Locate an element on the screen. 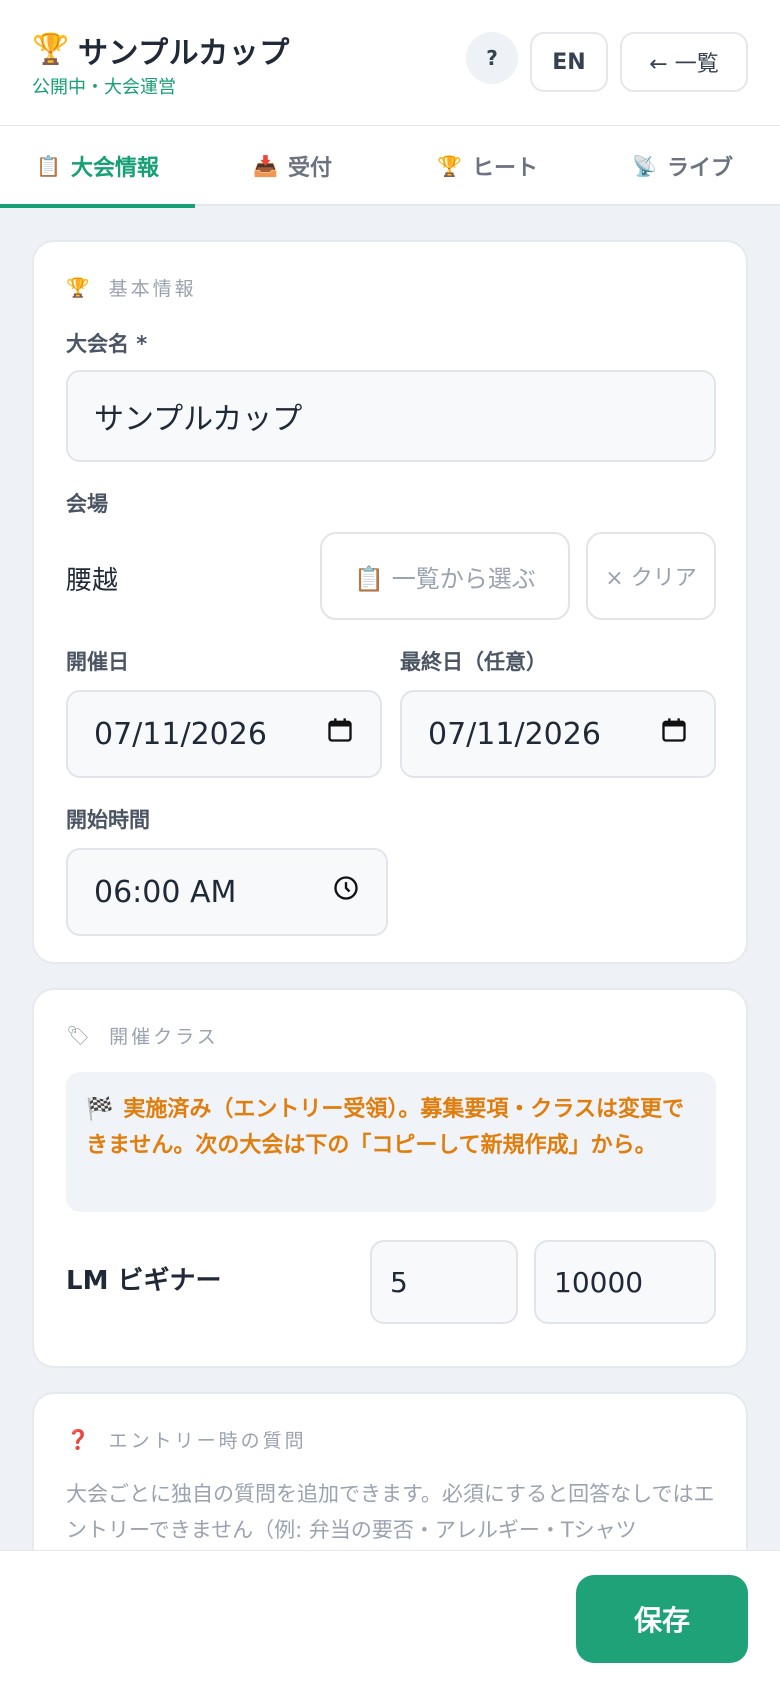 Image resolution: width=780 pixels, height=1688 pixels. clear-venue-button: × クリア is located at coordinates (651, 576).